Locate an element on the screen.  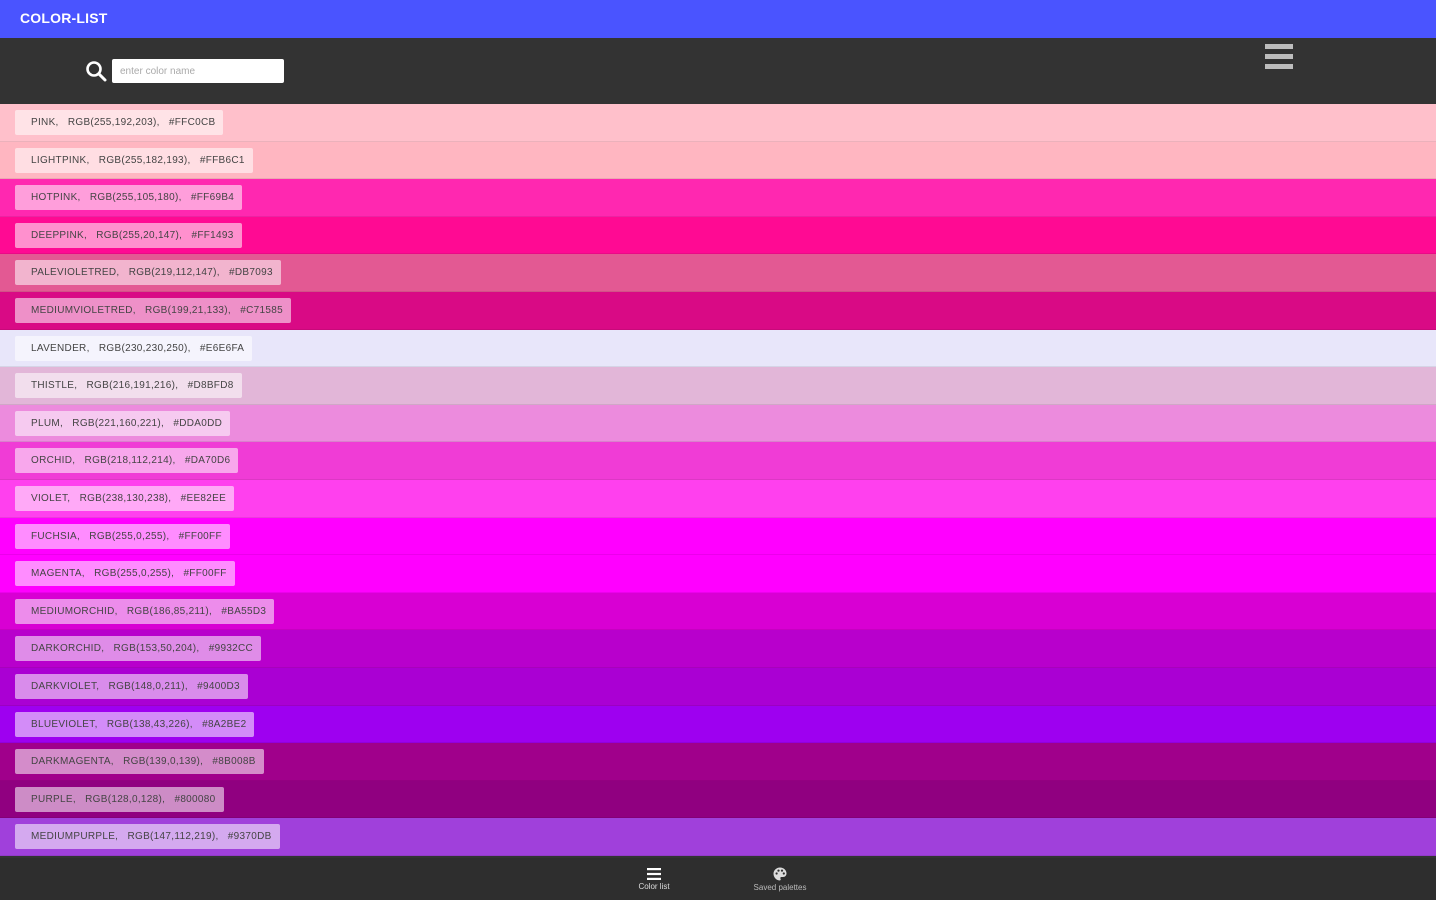
color-row: DEEPPINK, RGB(255,20,147), #FF1493 is located at coordinates (718, 235).